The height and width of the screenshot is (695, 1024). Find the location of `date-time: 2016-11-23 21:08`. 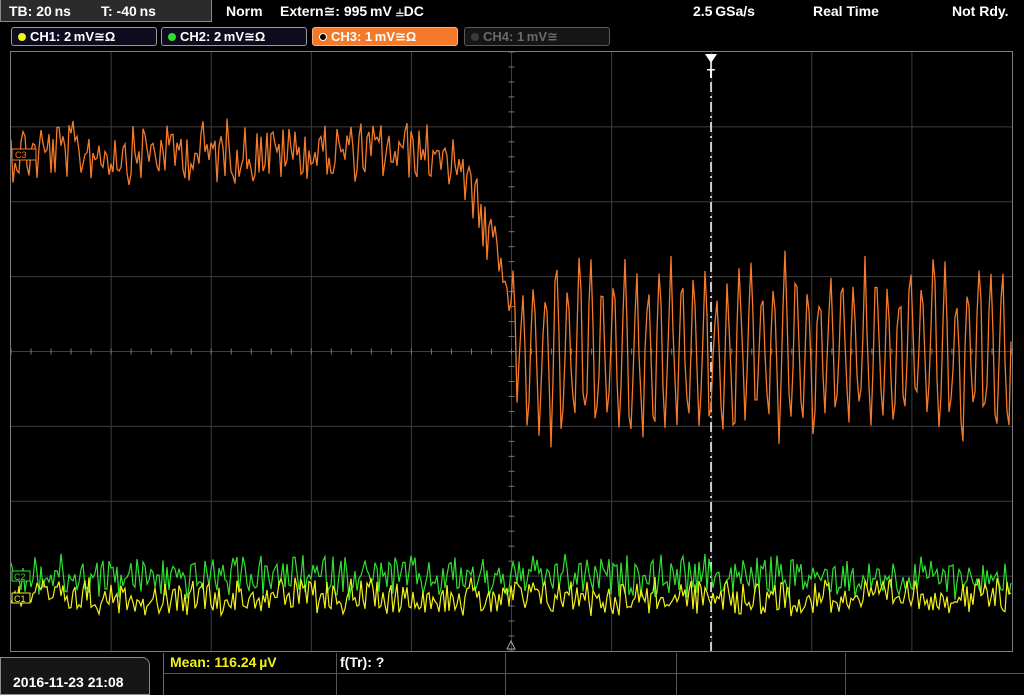

date-time: 2016-11-23 21:08 is located at coordinates (75, 676).